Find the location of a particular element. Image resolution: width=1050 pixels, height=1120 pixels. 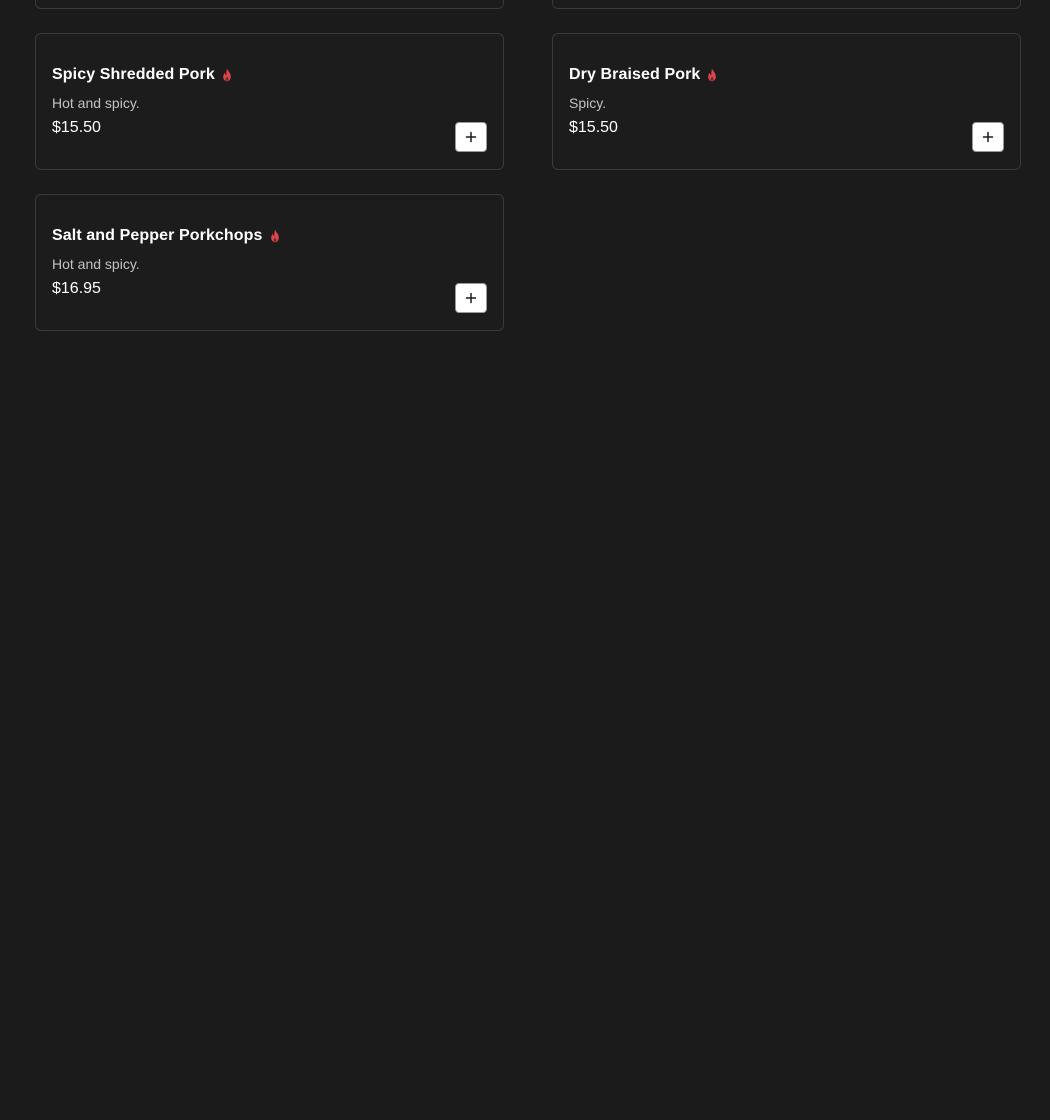

menu-item-header: Spicy Shredded Pork is located at coordinates (142, 75).